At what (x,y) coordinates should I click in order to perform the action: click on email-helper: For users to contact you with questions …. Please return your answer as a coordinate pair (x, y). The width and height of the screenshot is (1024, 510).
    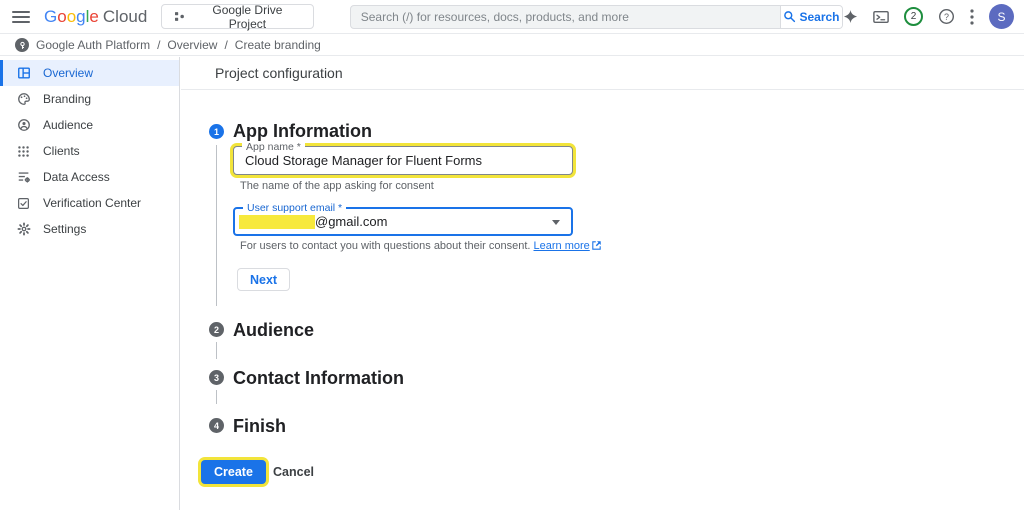
    Looking at the image, I should click on (420, 246).